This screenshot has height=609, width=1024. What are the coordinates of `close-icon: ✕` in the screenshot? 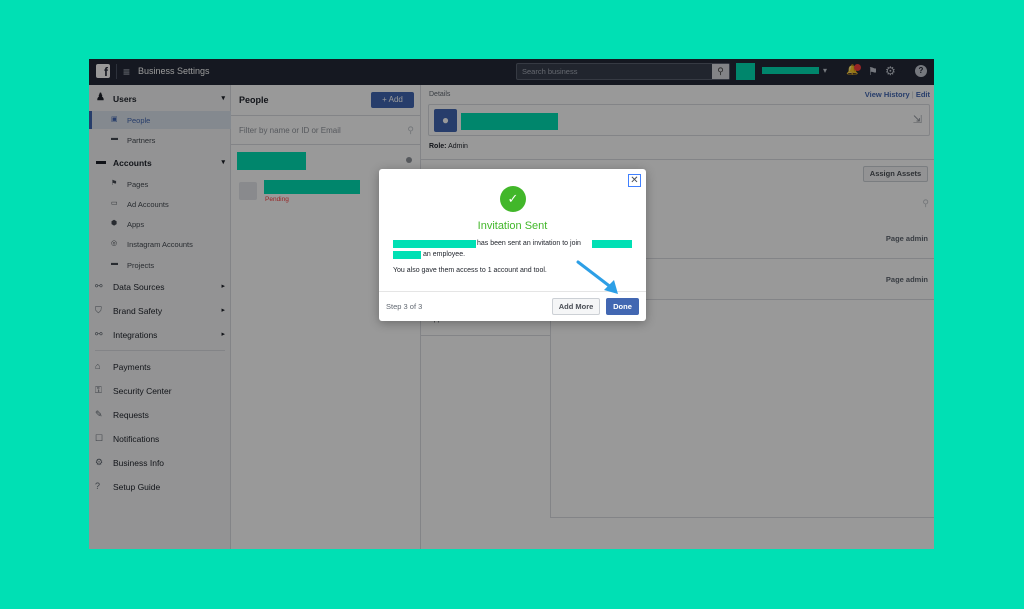 It's located at (634, 180).